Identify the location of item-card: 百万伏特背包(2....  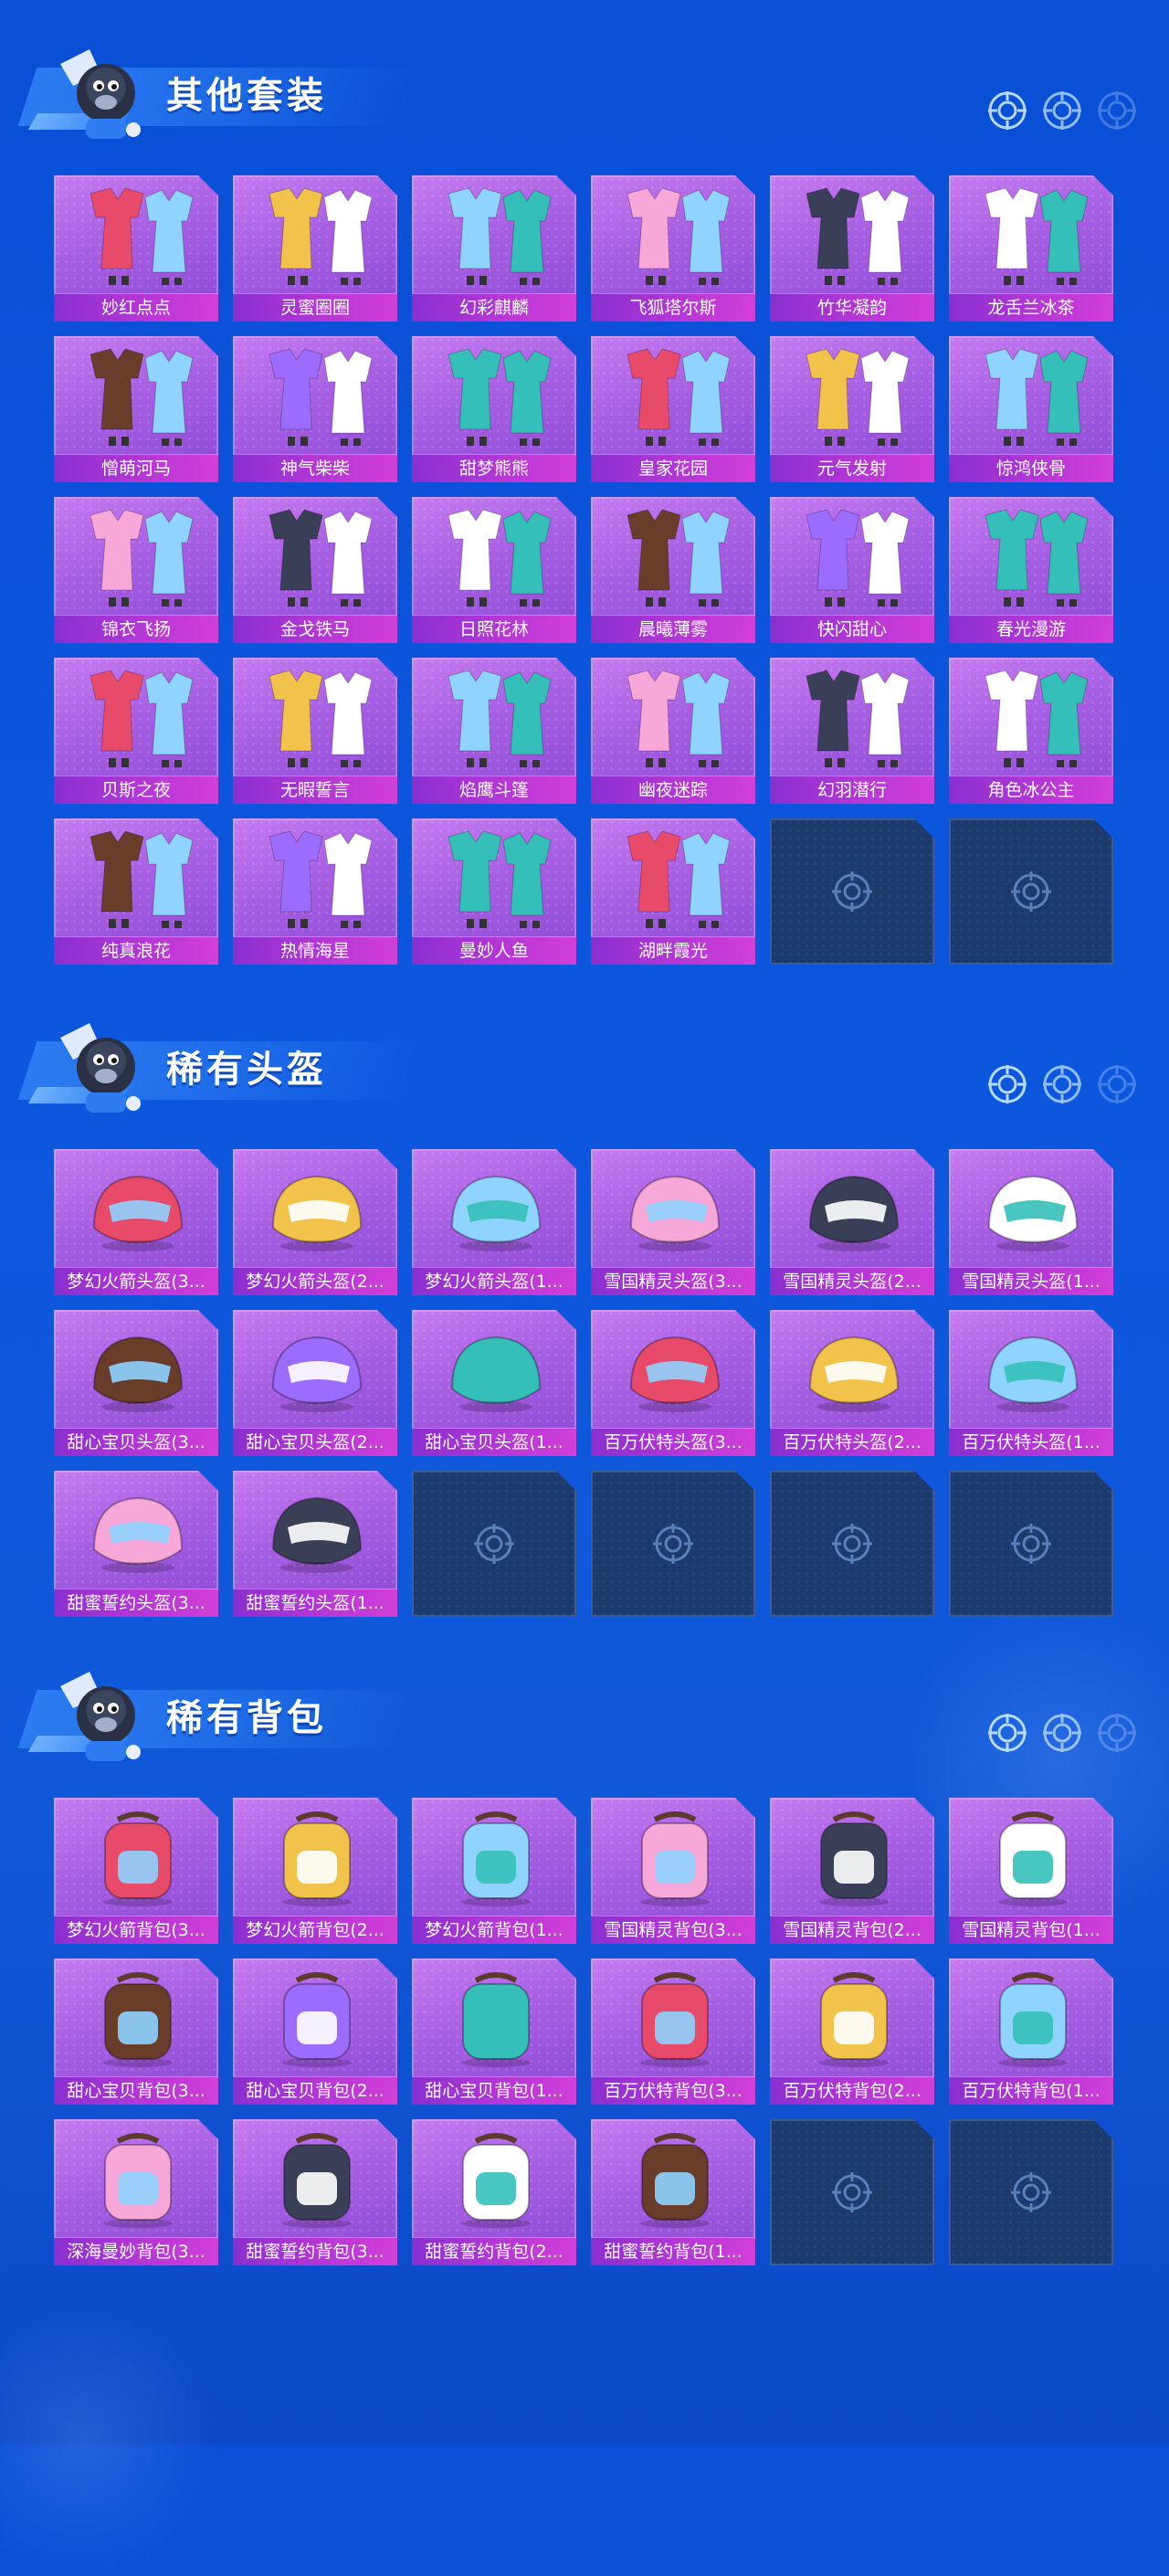
(852, 2031).